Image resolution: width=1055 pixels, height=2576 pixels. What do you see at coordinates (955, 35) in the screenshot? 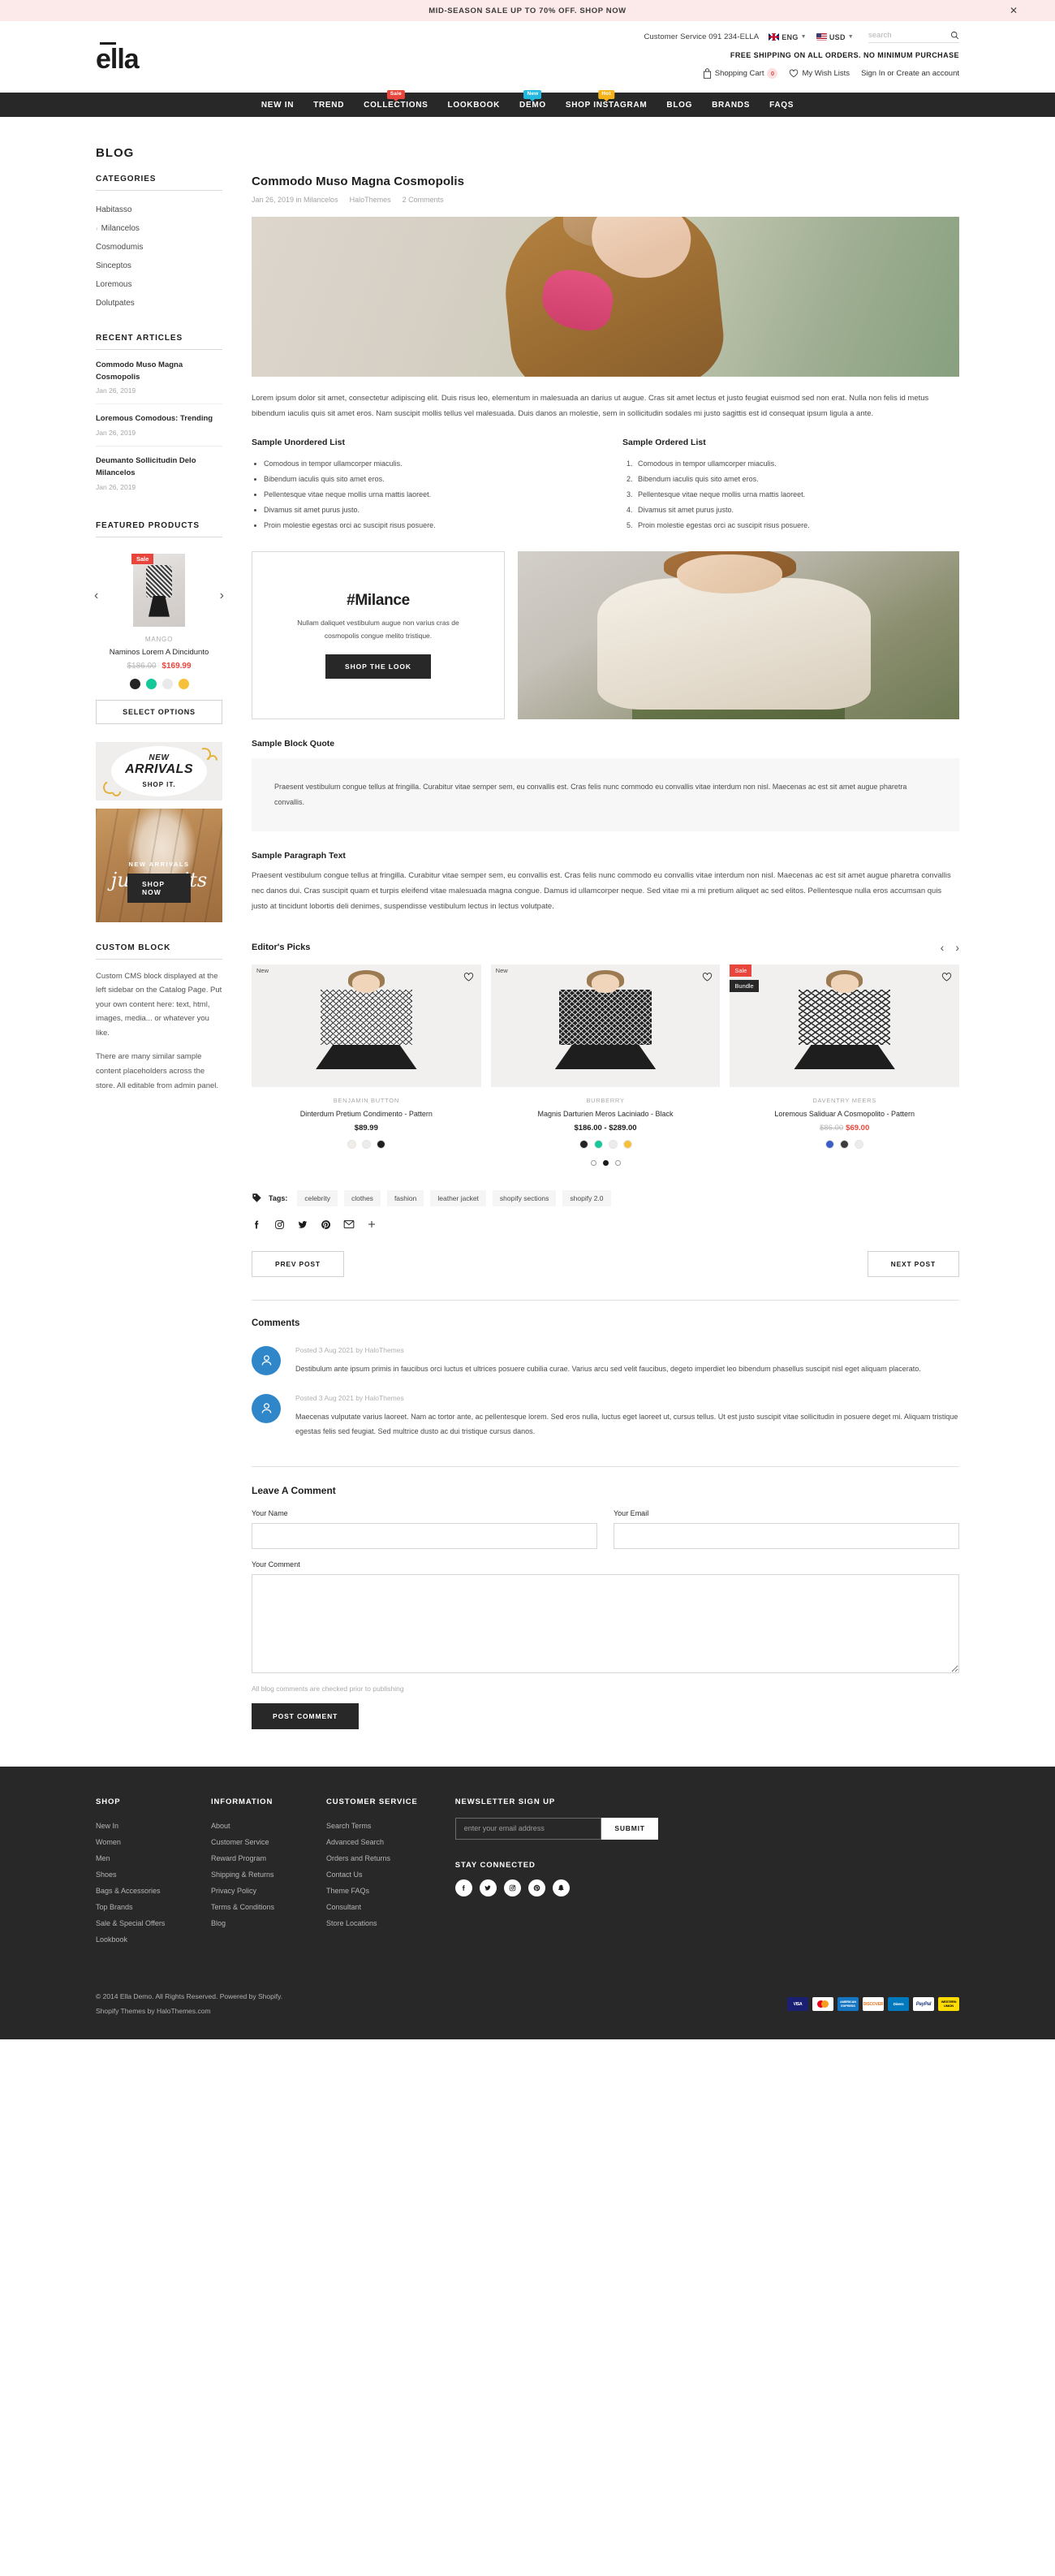
I see `search-icon` at bounding box center [955, 35].